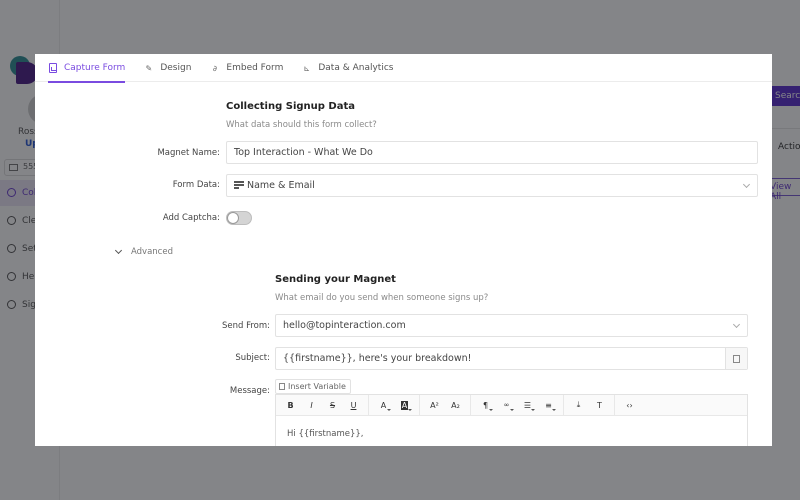 Image resolution: width=800 pixels, height=500 pixels. Describe the element at coordinates (214, 68) in the screenshot. I see `link-icon: ∂` at that location.